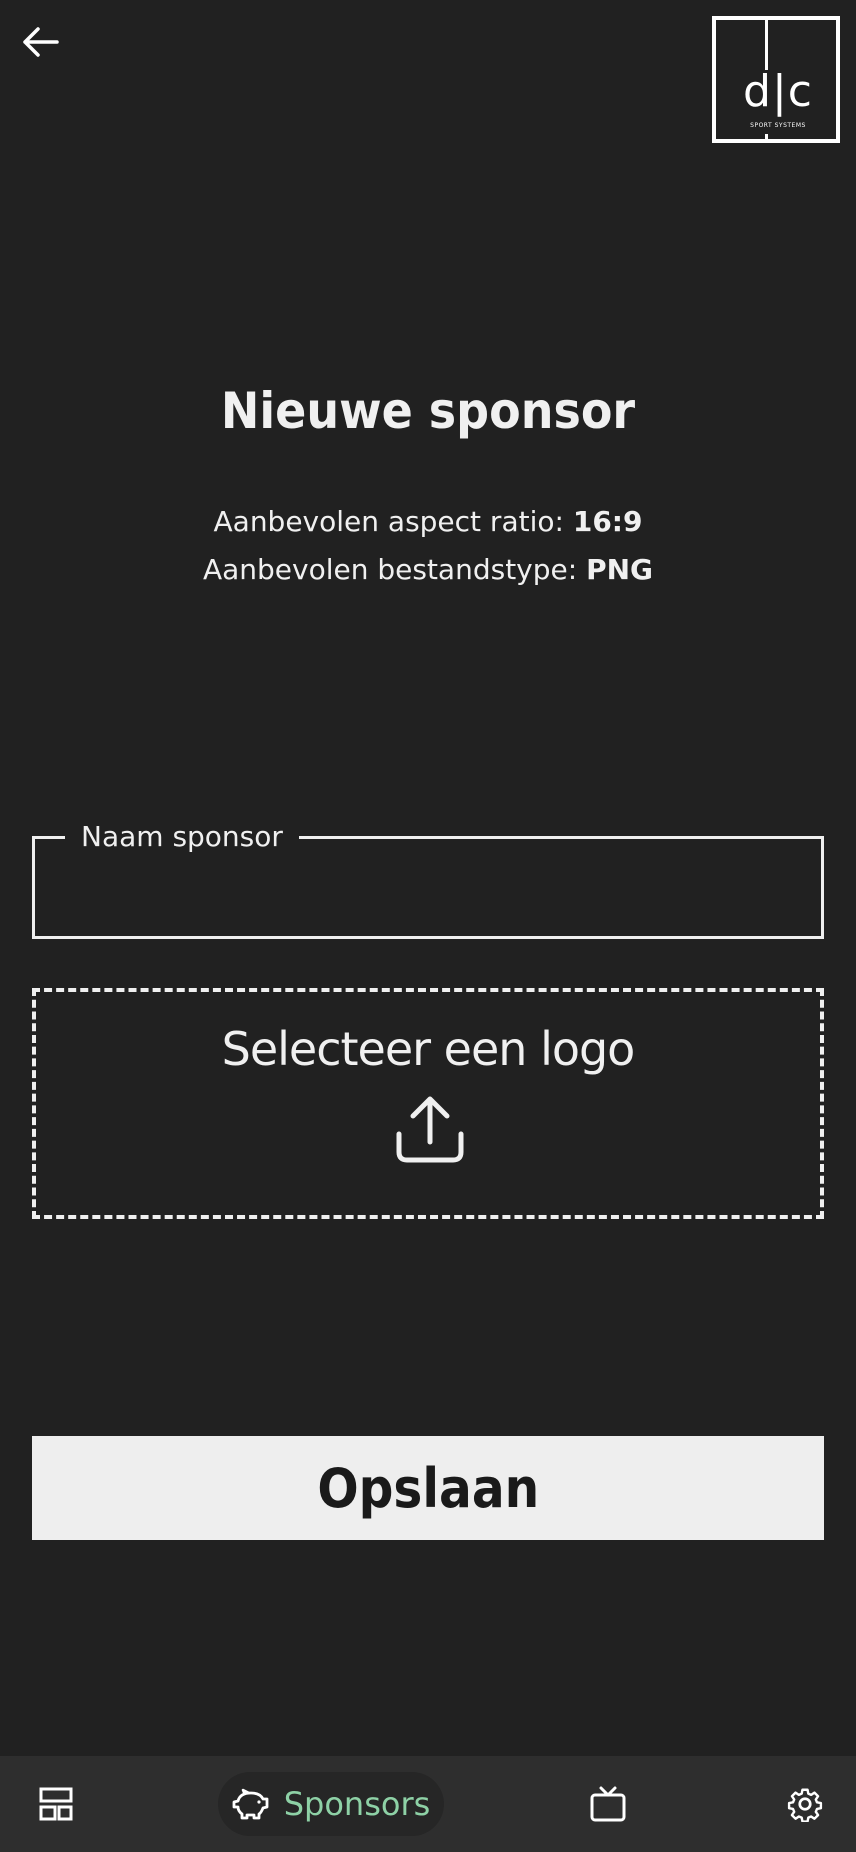 This screenshot has width=856, height=1852. What do you see at coordinates (430, 1129) in the screenshot?
I see `upload-icon` at bounding box center [430, 1129].